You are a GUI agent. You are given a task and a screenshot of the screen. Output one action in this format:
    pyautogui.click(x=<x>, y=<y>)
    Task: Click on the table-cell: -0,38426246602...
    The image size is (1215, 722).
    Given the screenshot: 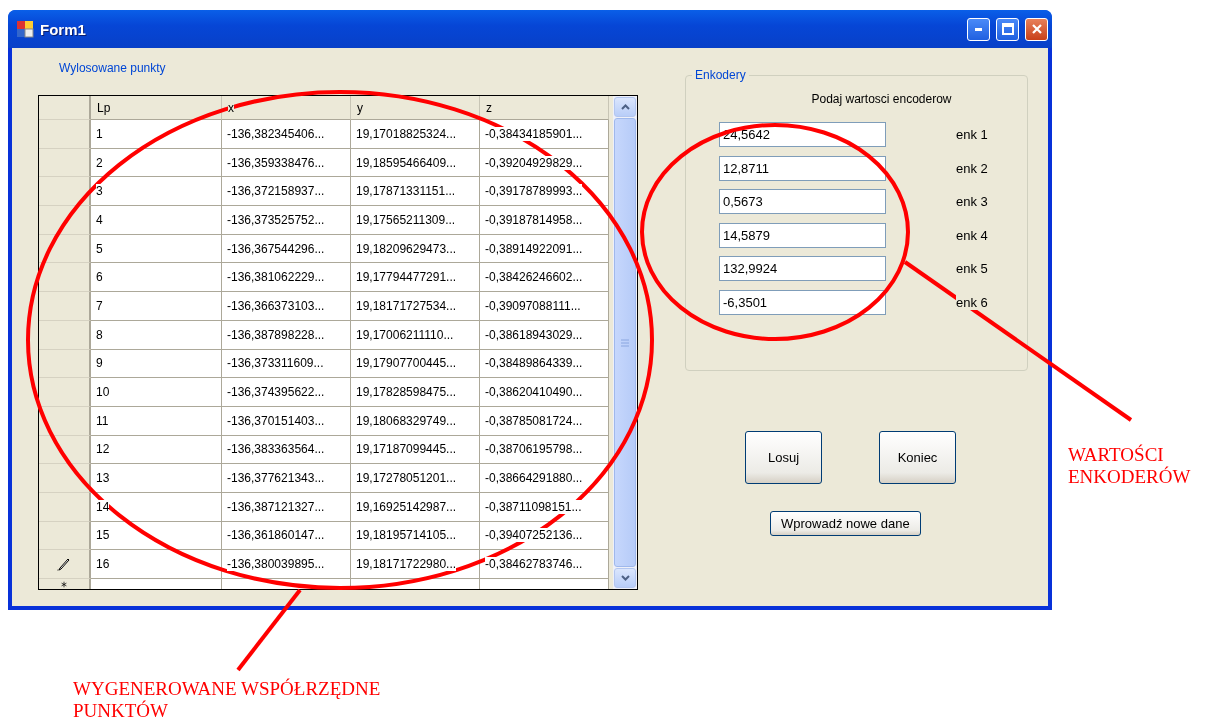 What is the action you would take?
    pyautogui.click(x=534, y=277)
    